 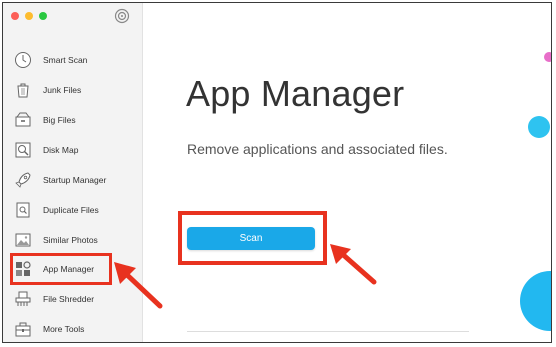 I want to click on sidebar-item-label: Startup Manager, so click(x=75, y=180).